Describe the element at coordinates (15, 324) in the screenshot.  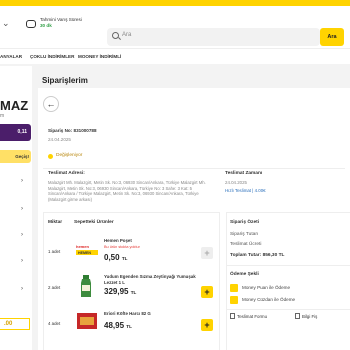
I see `sidebar-code-box: .00` at that location.